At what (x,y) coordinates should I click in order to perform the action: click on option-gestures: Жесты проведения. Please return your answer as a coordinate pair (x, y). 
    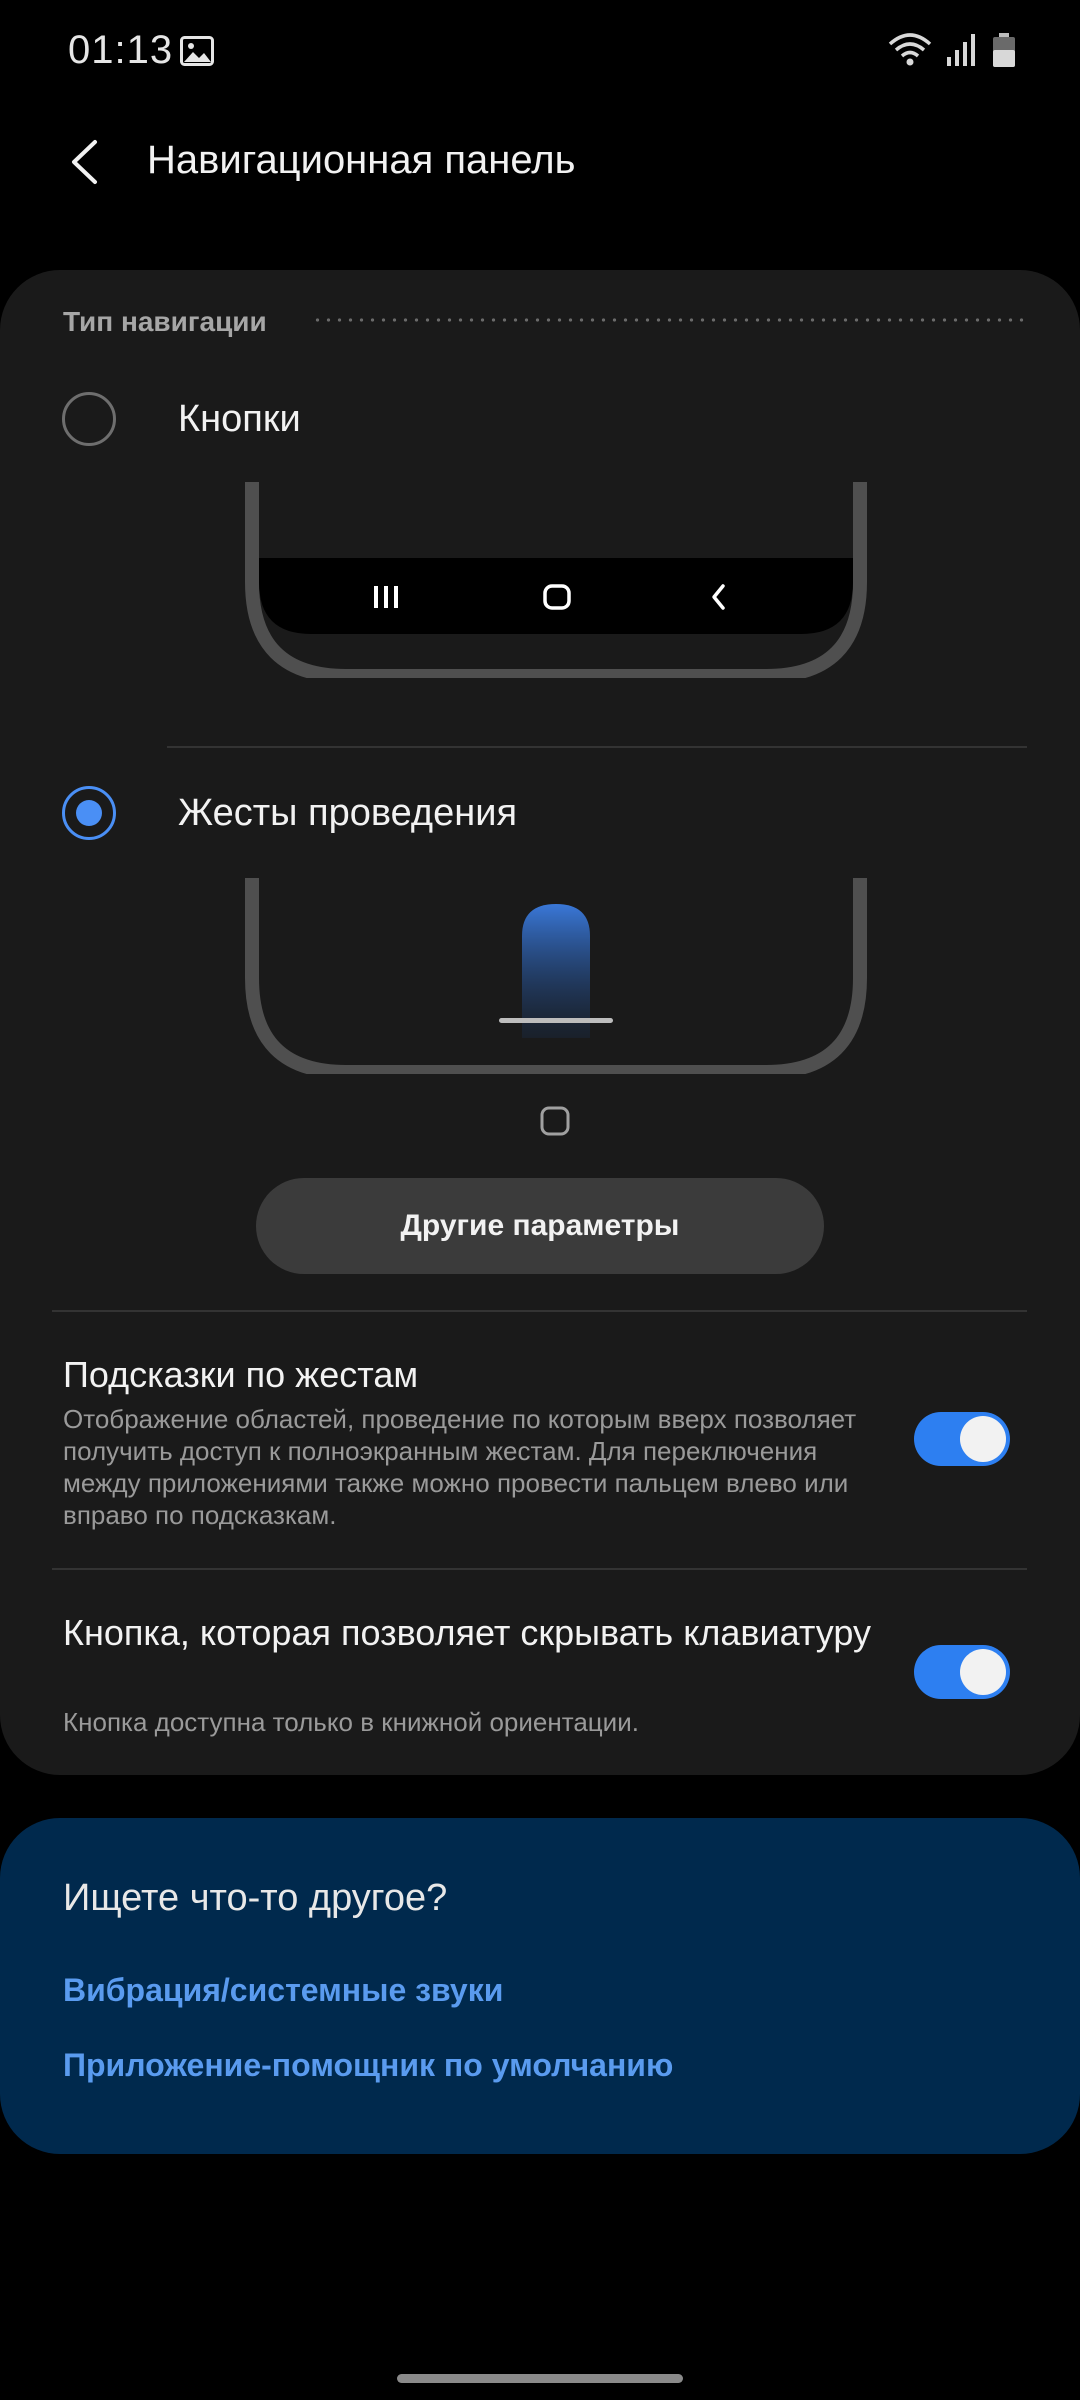
    Looking at the image, I should click on (540, 813).